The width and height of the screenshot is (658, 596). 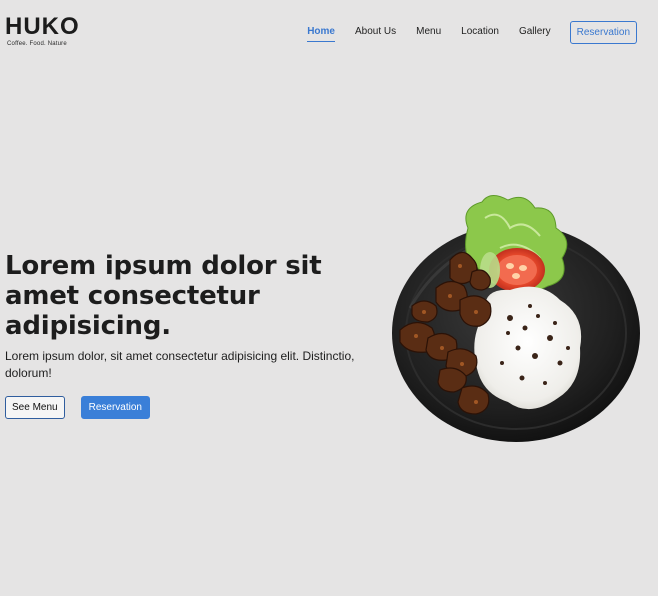 I want to click on see-menu-button: See Menu, so click(x=35, y=407).